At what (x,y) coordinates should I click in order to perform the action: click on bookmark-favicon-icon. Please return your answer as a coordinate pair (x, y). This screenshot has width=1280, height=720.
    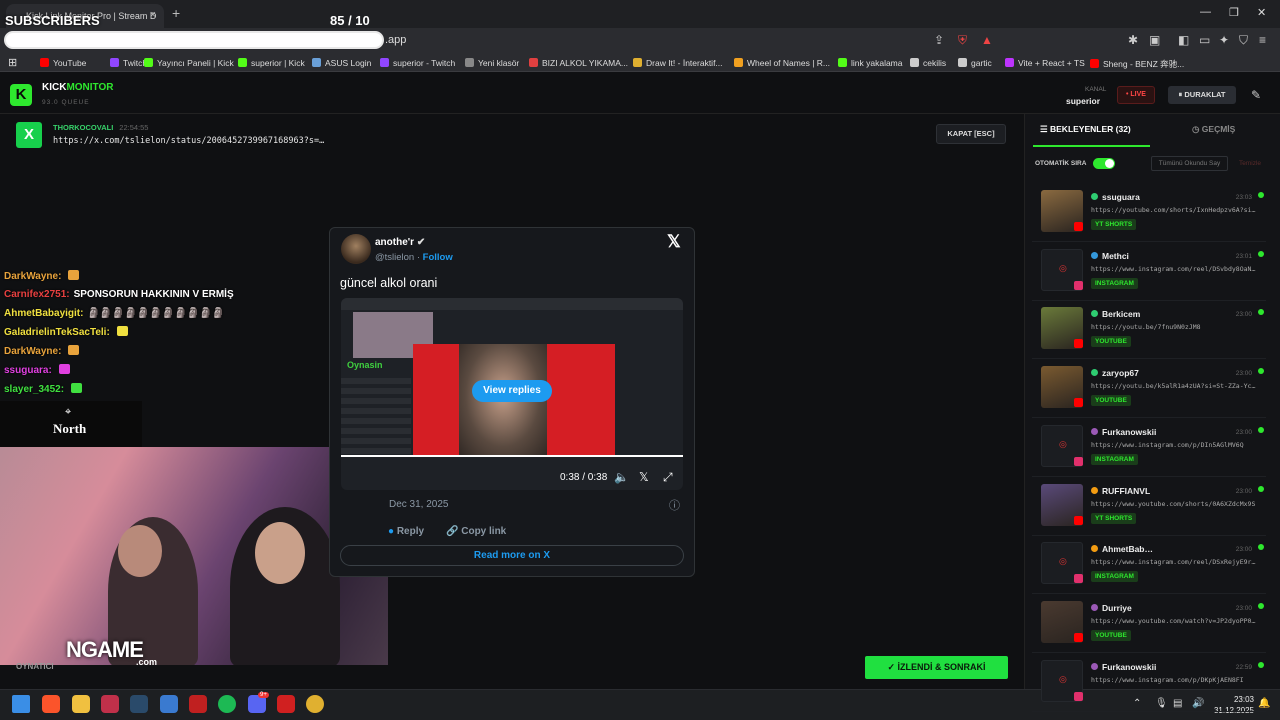
    Looking at the image, I should click on (242, 62).